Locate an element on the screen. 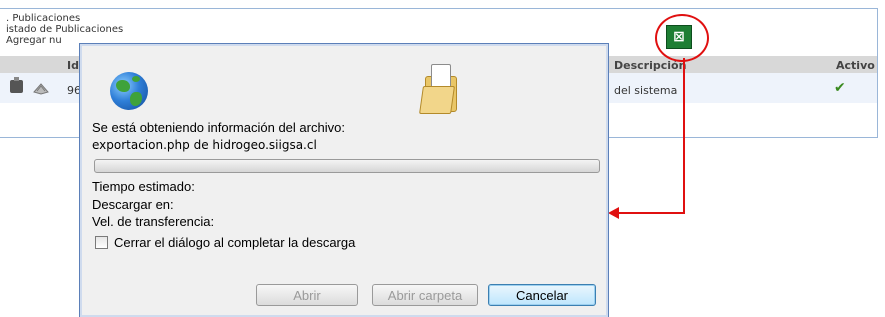 Image resolution: width=885 pixels, height=317 pixels. estimated-time-label: Tiempo estimado: is located at coordinates (143, 186).